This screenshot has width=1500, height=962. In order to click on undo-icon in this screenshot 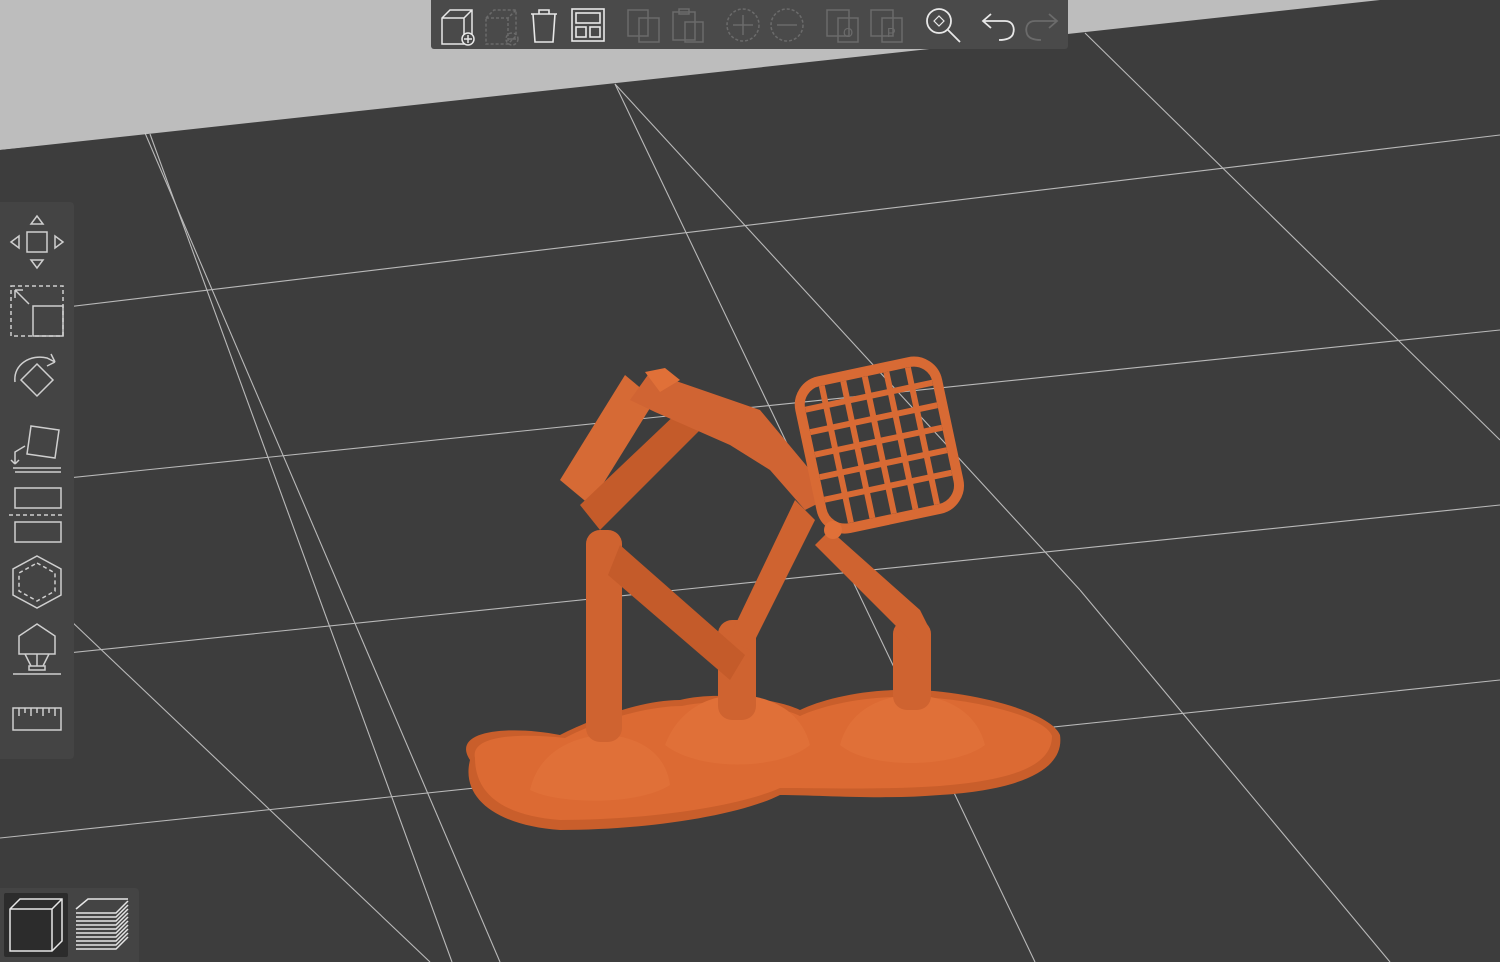, I will do `click(998, 26)`.